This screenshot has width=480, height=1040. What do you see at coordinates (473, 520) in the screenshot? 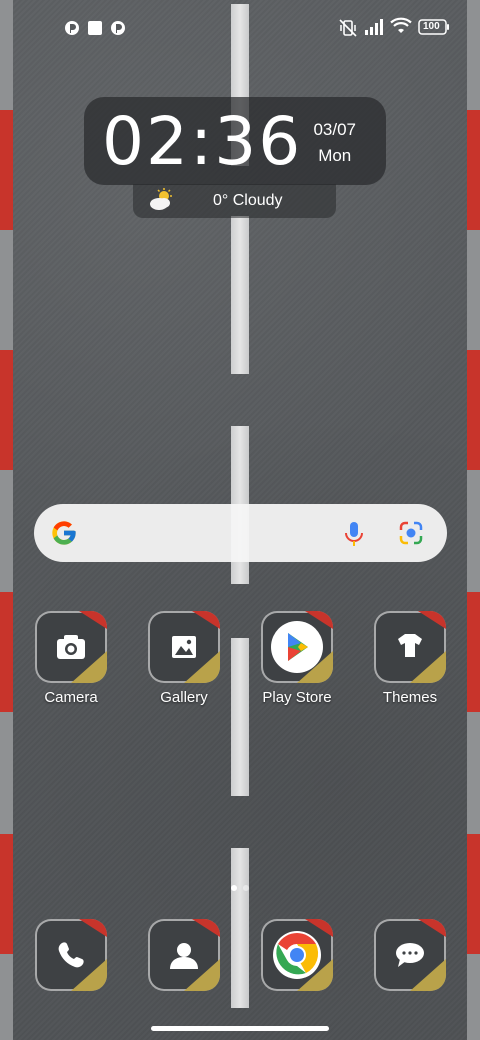
I see `right-curb` at bounding box center [473, 520].